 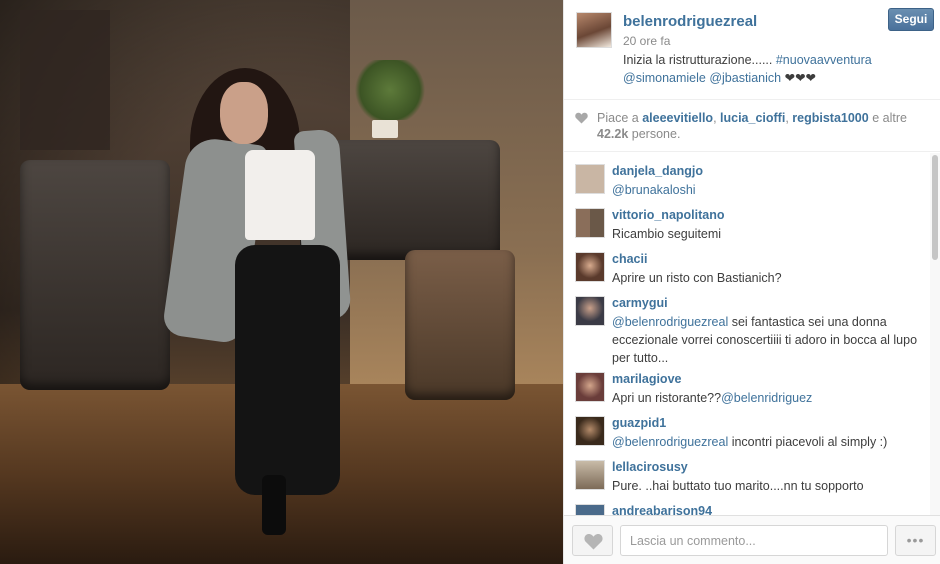 What do you see at coordinates (287, 370) in the screenshot?
I see `photo-person-legs` at bounding box center [287, 370].